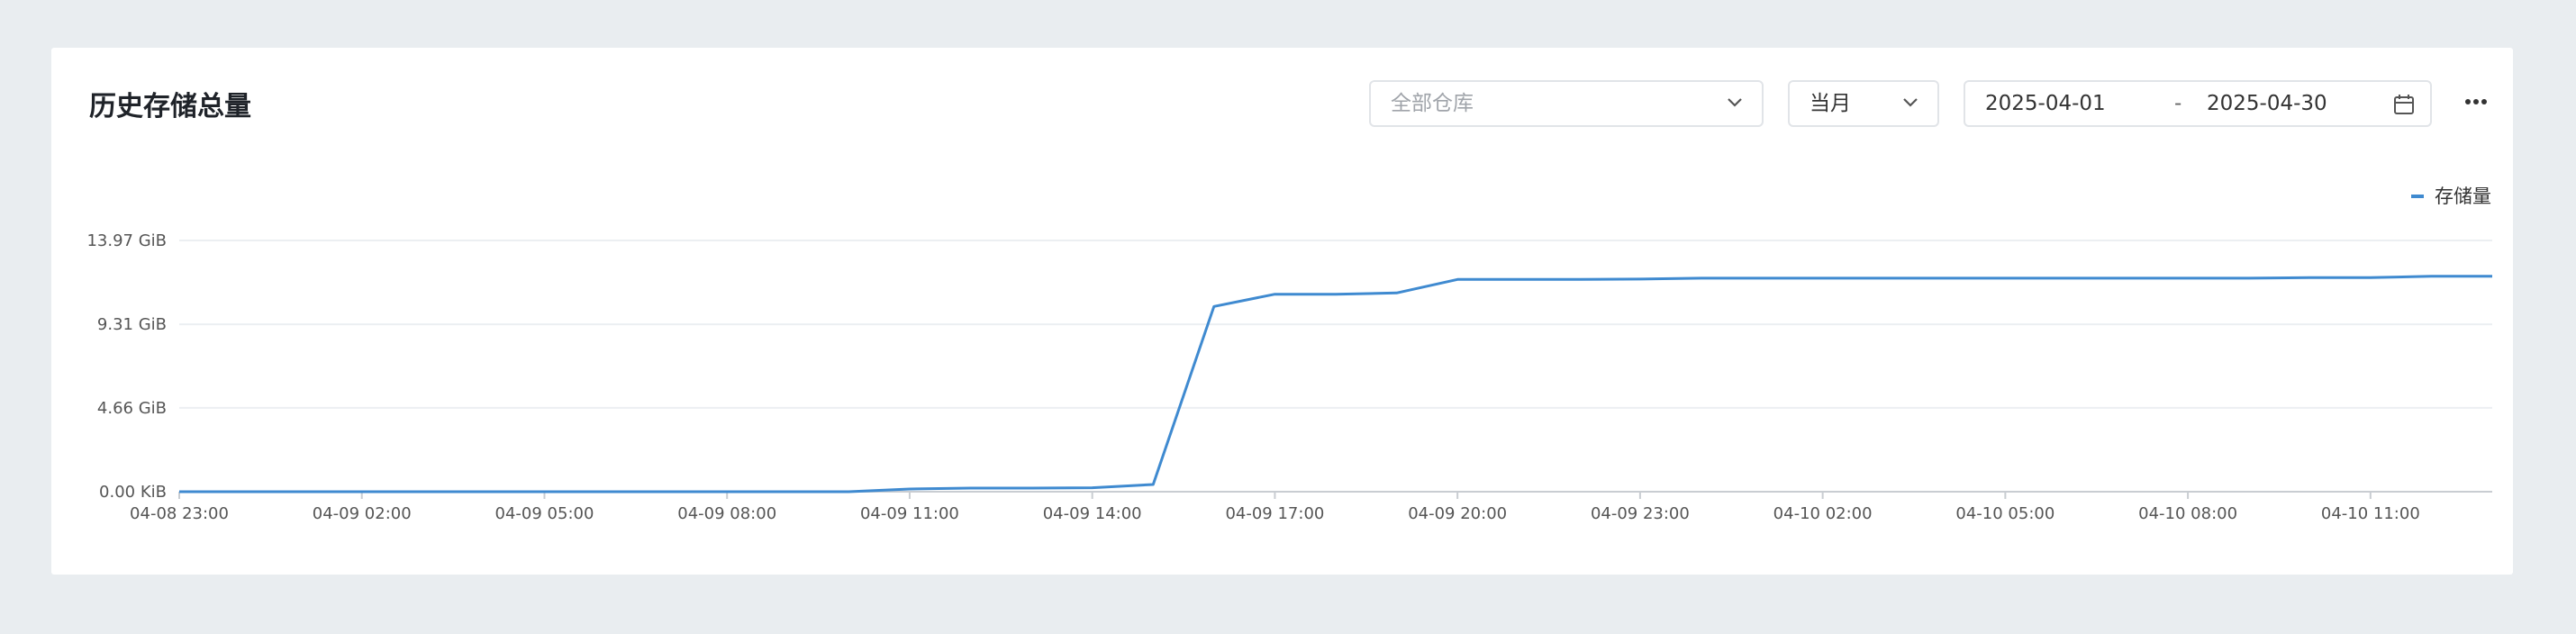  I want to click on x-tick-label: 04-09 05:00, so click(544, 513).